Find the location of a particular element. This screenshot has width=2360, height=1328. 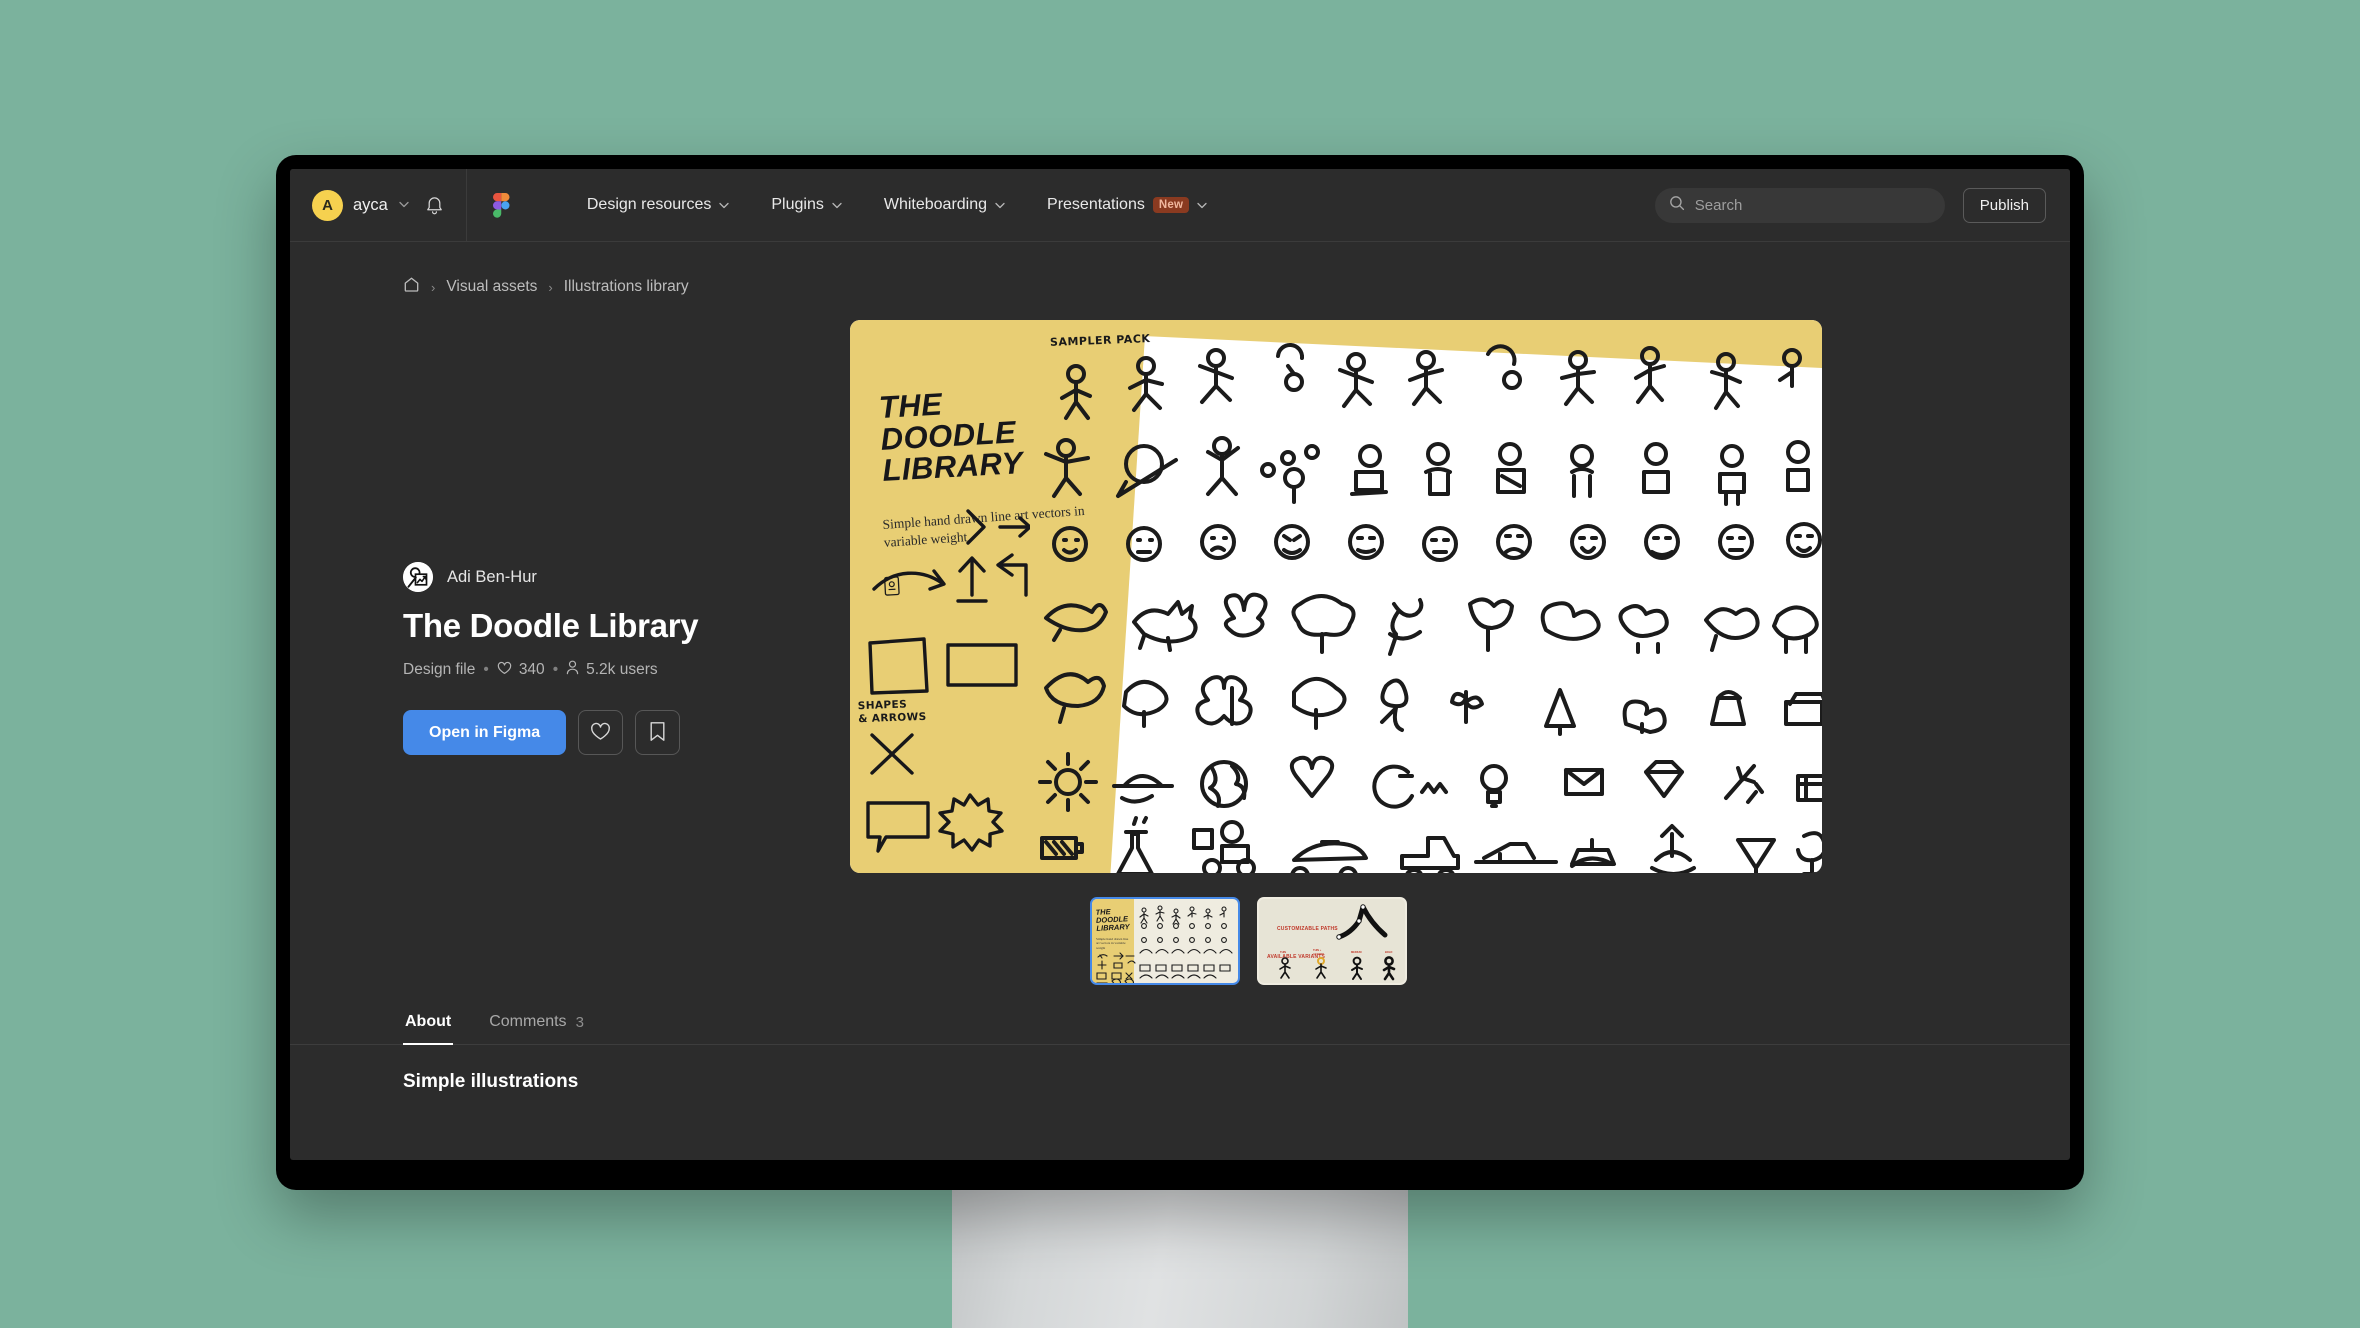

tab-comments-count: 3 is located at coordinates (579, 1022).